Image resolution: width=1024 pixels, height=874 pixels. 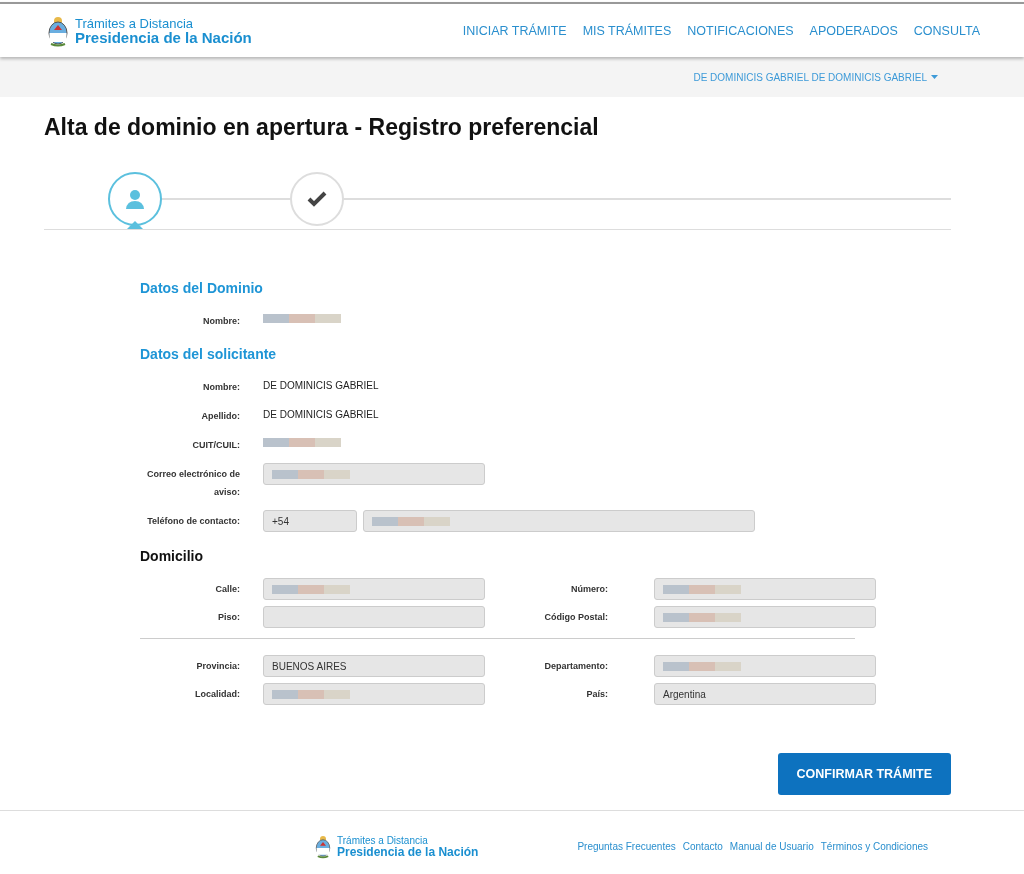 What do you see at coordinates (702, 846) in the screenshot?
I see `footer-link: Contacto` at bounding box center [702, 846].